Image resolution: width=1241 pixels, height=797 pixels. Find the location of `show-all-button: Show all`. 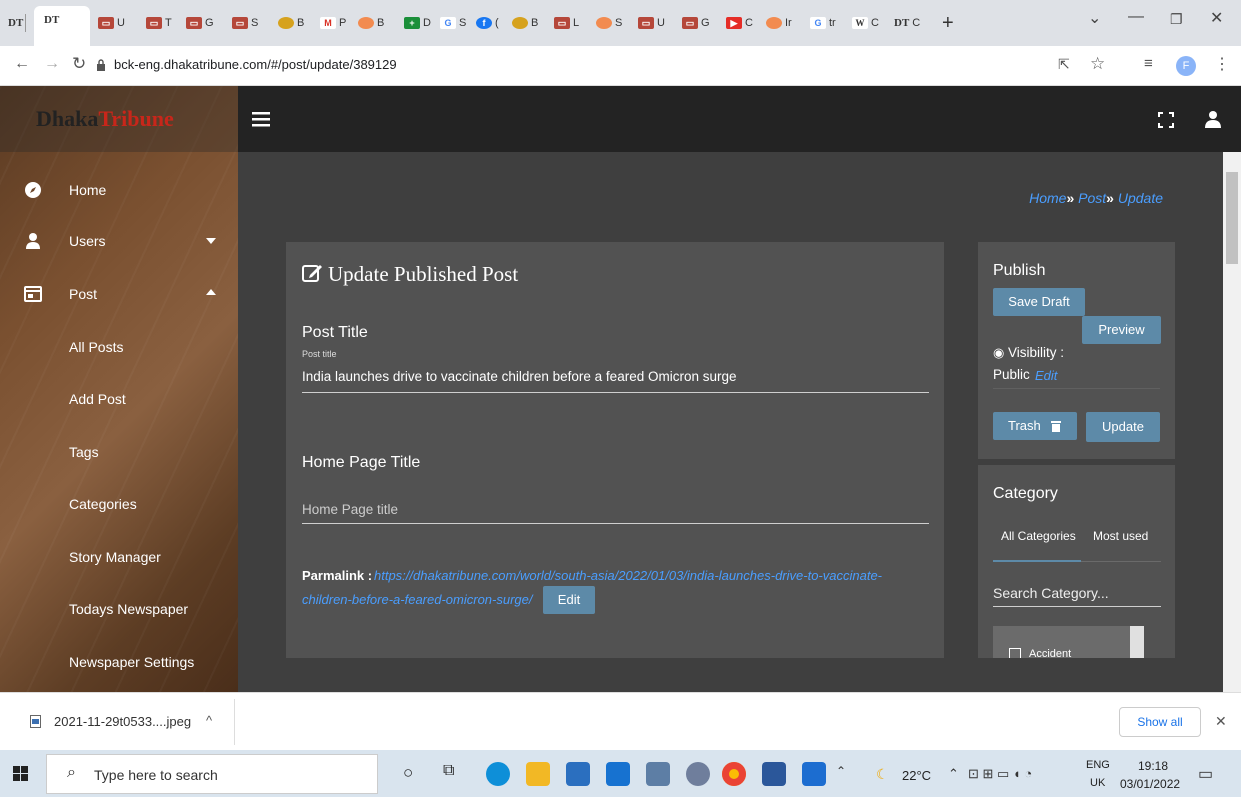

show-all-button: Show all is located at coordinates (1160, 722).